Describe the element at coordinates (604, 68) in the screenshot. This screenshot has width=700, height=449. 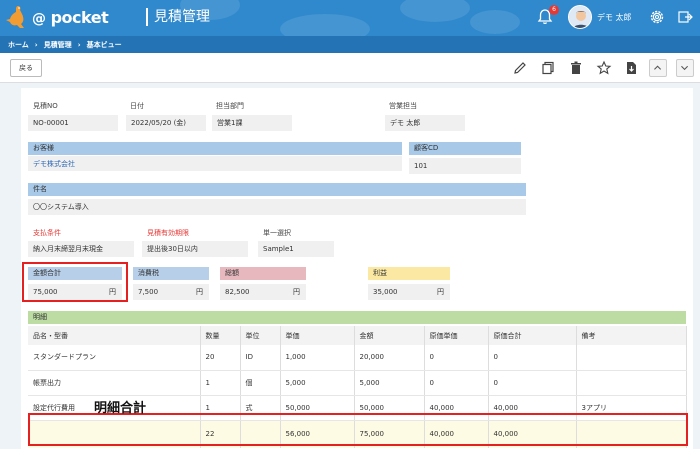
I see `star-icon` at that location.